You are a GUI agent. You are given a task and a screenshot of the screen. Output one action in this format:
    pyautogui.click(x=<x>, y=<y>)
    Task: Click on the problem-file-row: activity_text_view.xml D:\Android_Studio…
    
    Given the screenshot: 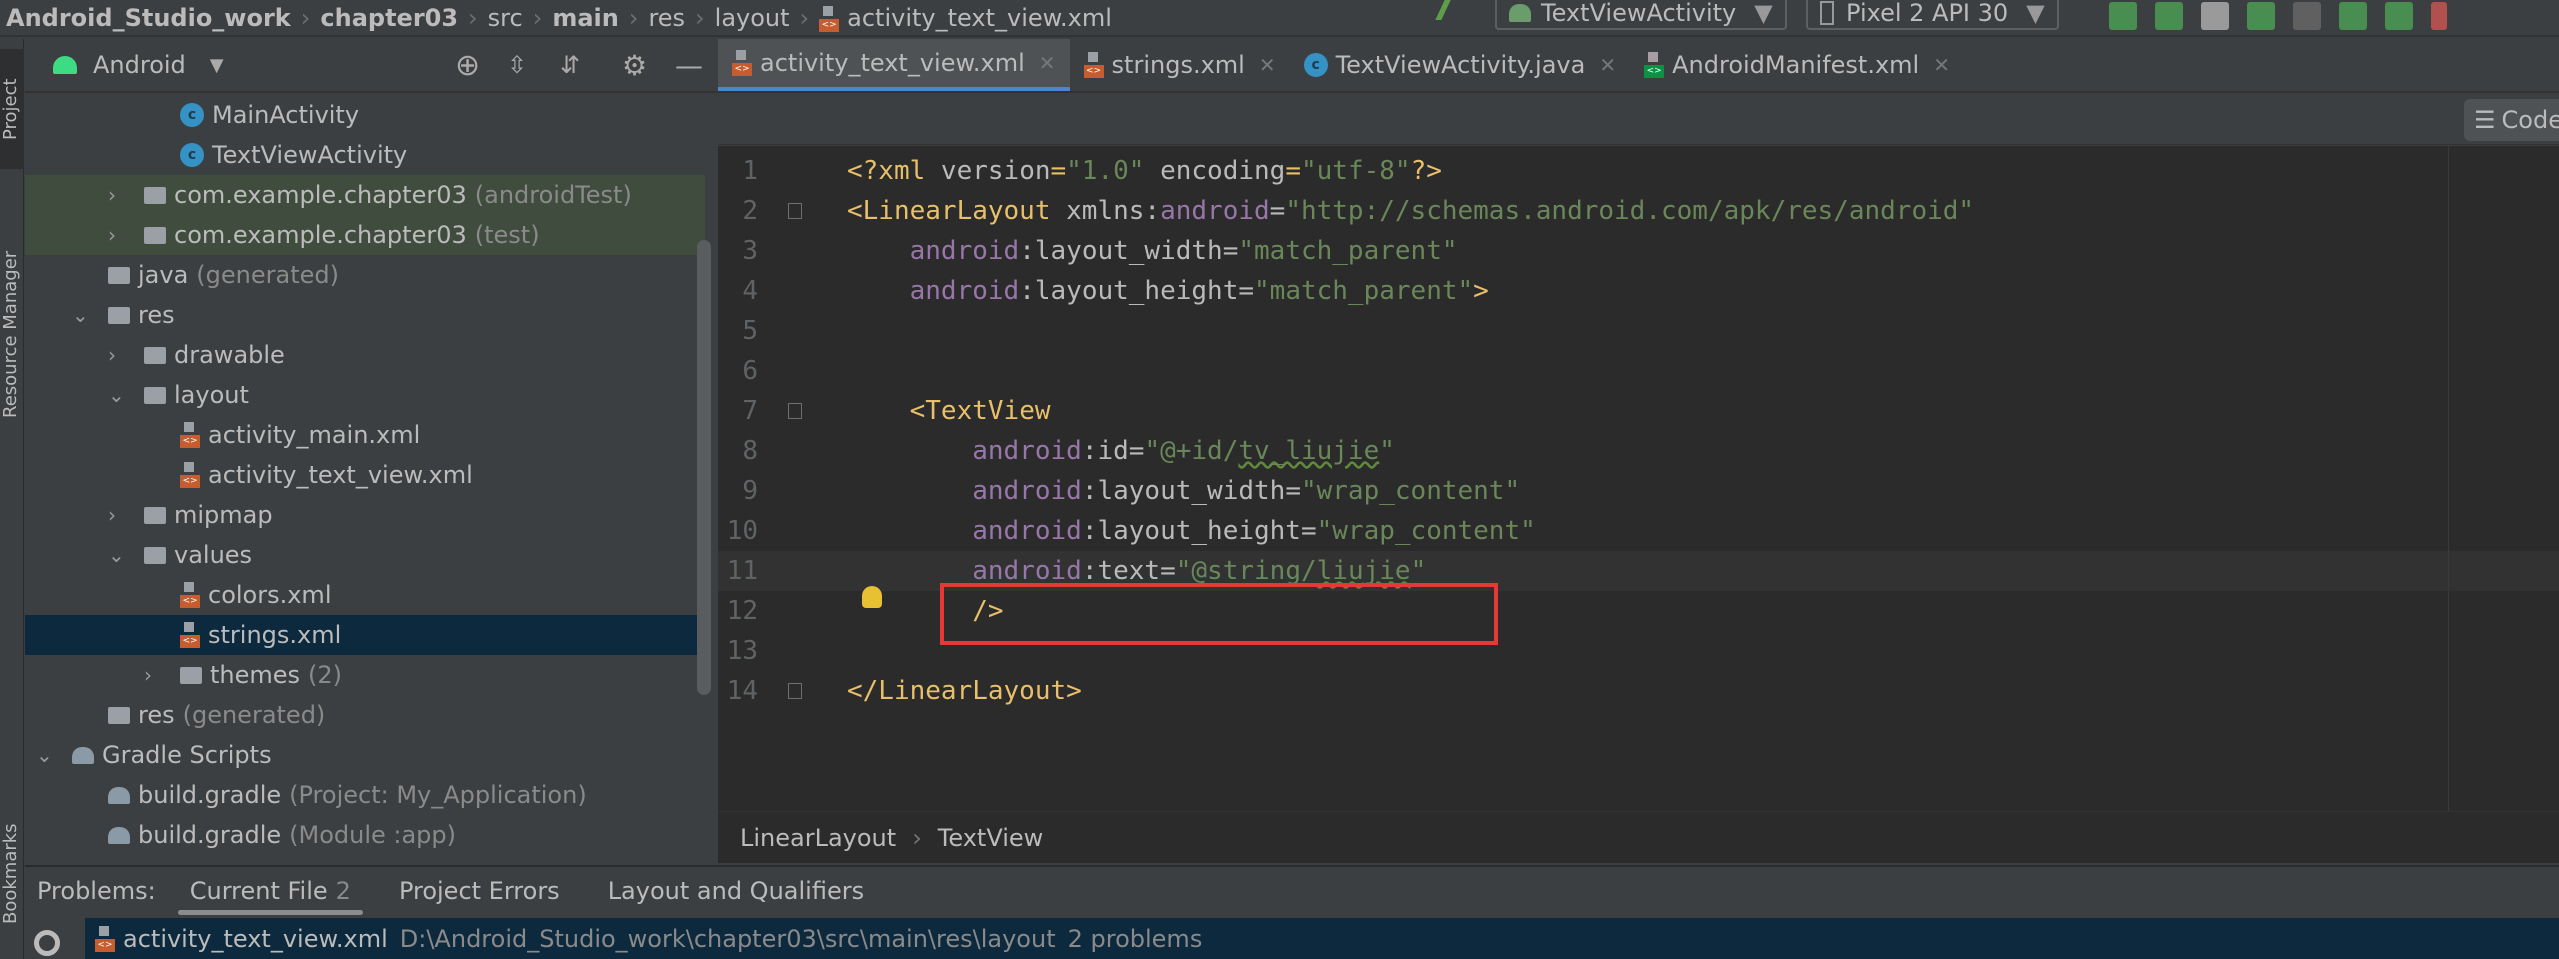 What is the action you would take?
    pyautogui.click(x=1322, y=938)
    